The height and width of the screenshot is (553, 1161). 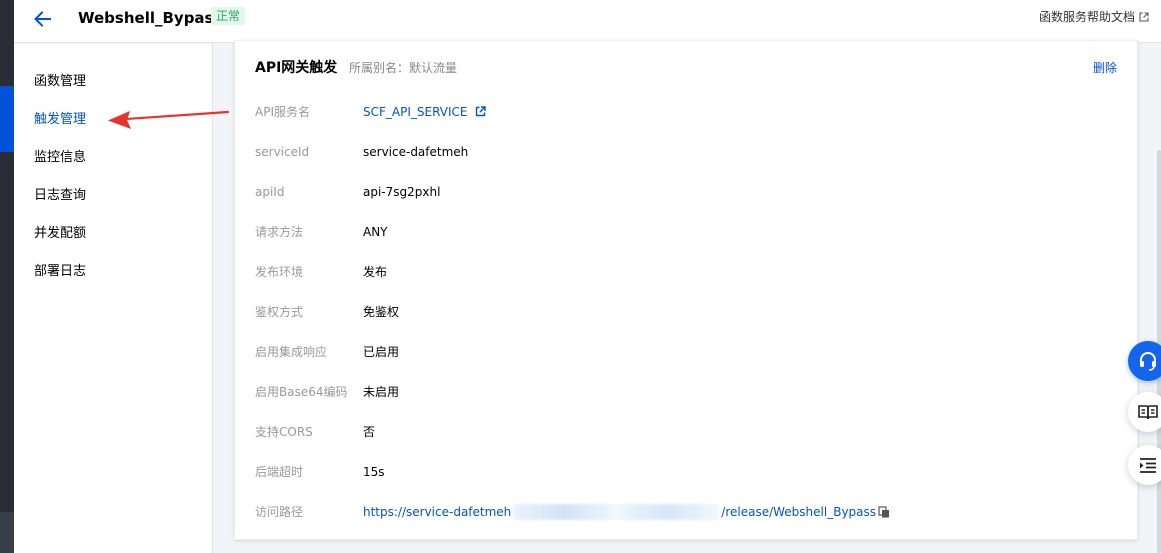 What do you see at coordinates (282, 112) in the screenshot?
I see `detail-label: API服务名` at bounding box center [282, 112].